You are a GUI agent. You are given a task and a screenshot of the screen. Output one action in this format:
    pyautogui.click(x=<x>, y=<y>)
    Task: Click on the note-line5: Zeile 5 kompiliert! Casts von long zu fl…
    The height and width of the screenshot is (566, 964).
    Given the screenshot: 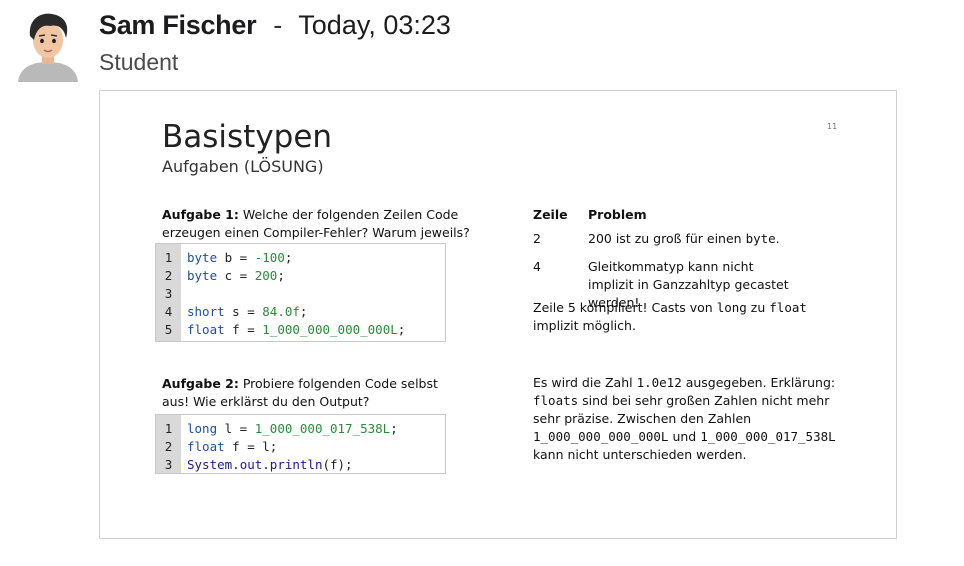 What is the action you would take?
    pyautogui.click(x=693, y=317)
    